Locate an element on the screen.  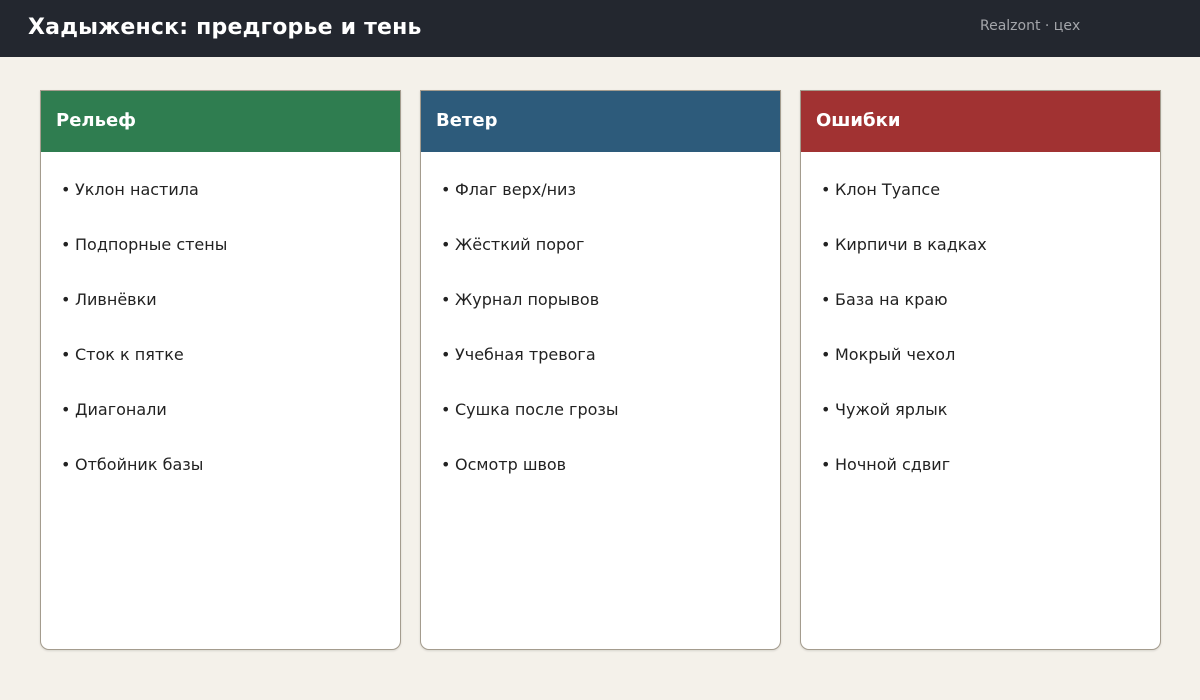
list-item-label: Жёсткий порог is located at coordinates (520, 244).